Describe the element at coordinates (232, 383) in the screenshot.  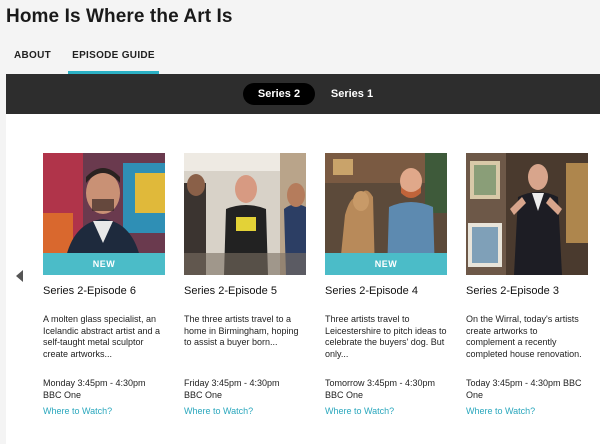
I see `air-time: Friday 3:45pm - 4:30pm` at that location.